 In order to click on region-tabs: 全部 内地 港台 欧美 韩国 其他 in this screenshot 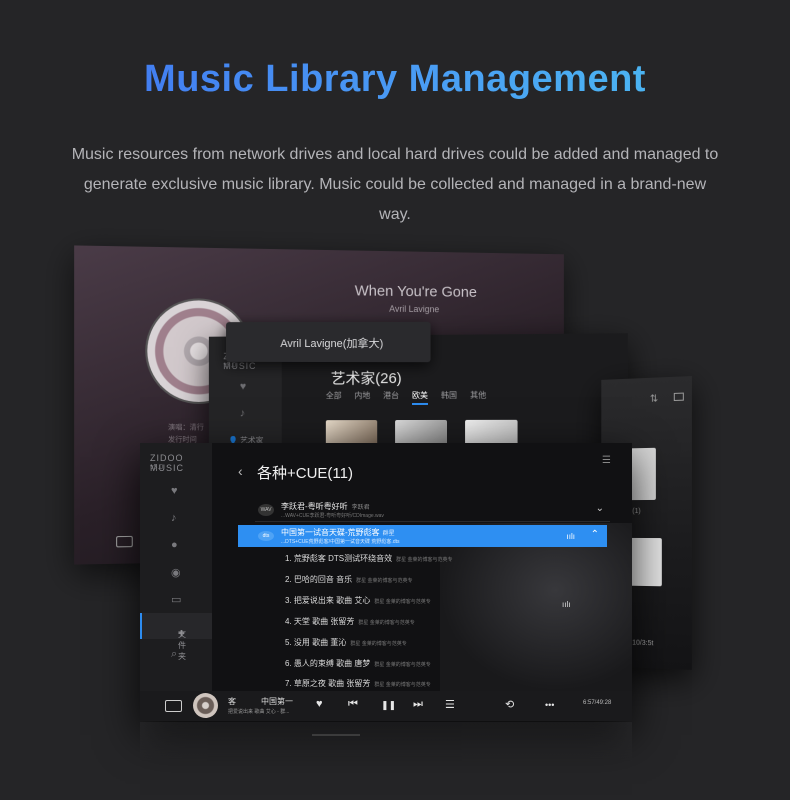, I will do `click(406, 397)`.